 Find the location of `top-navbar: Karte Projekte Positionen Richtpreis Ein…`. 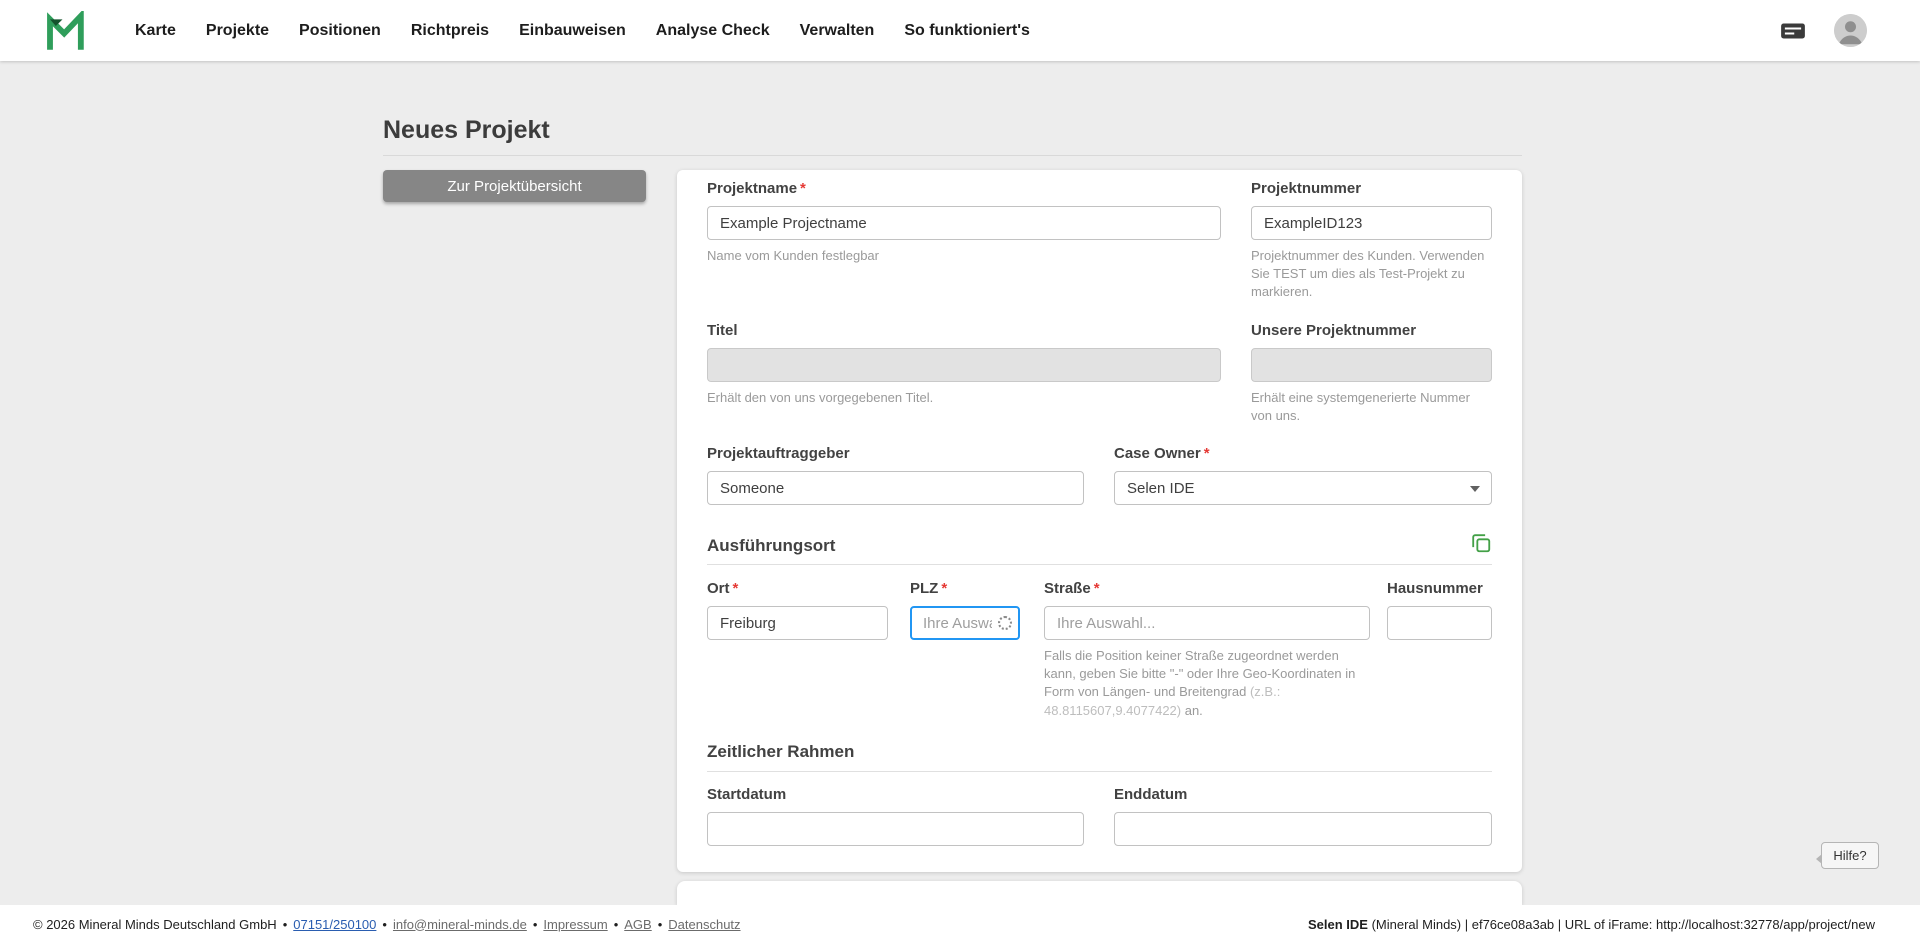

top-navbar: Karte Projekte Positionen Richtpreis Ein… is located at coordinates (960, 30).